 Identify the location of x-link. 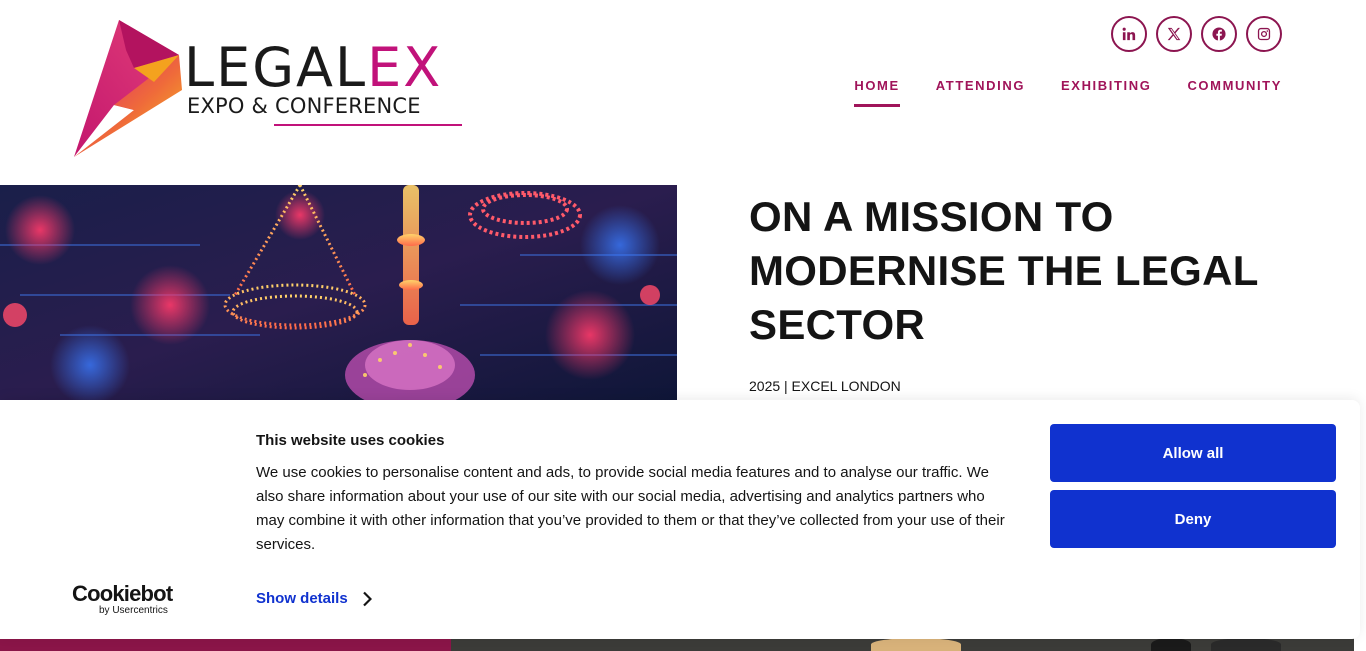
(1174, 34).